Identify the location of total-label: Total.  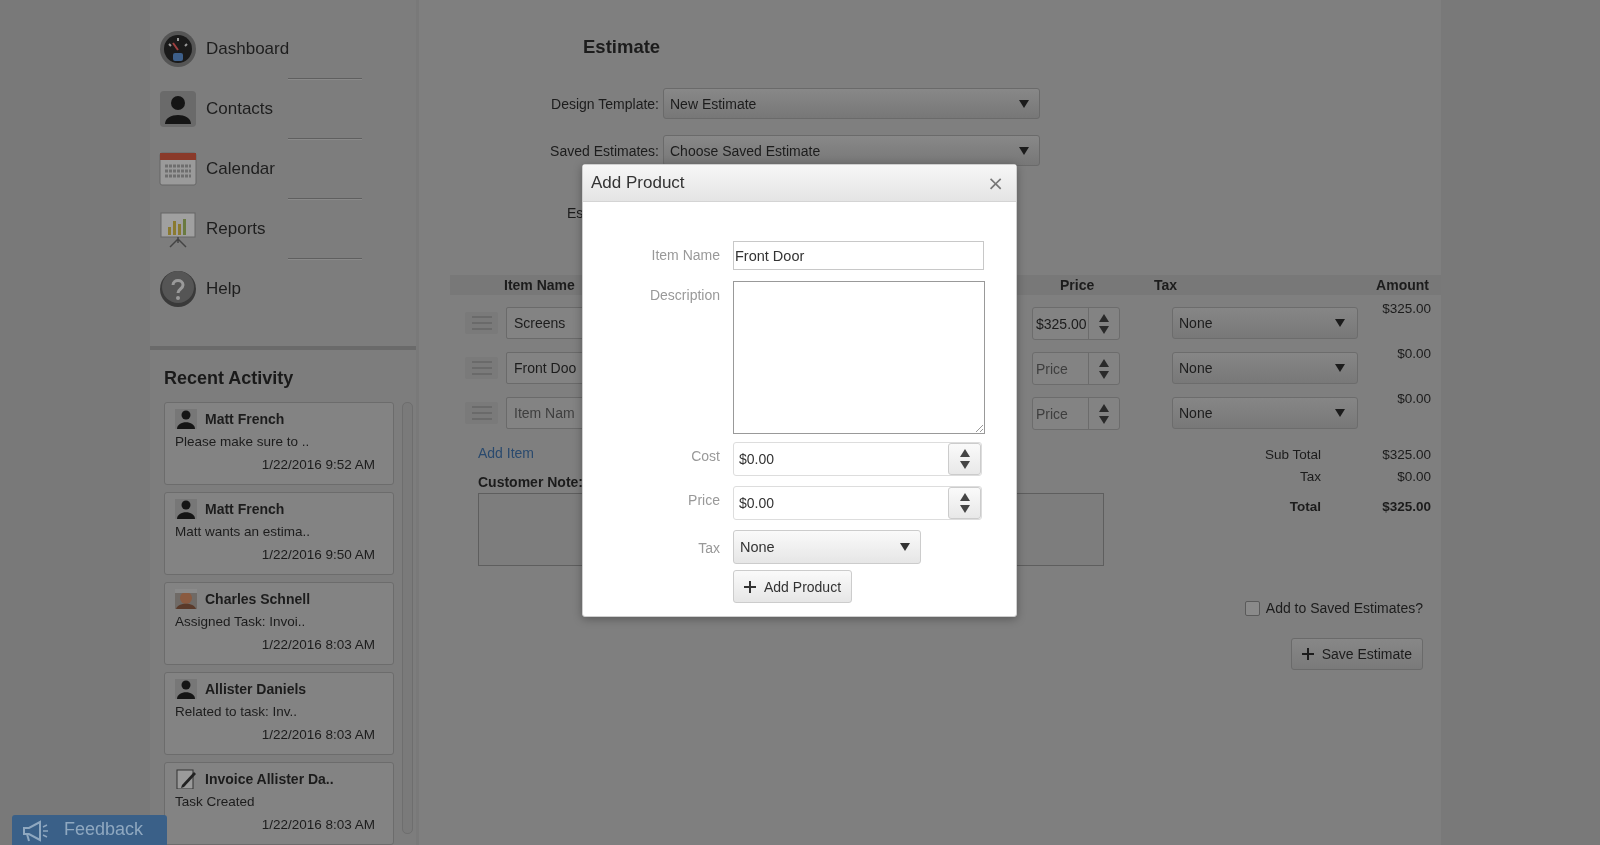
(1304, 507).